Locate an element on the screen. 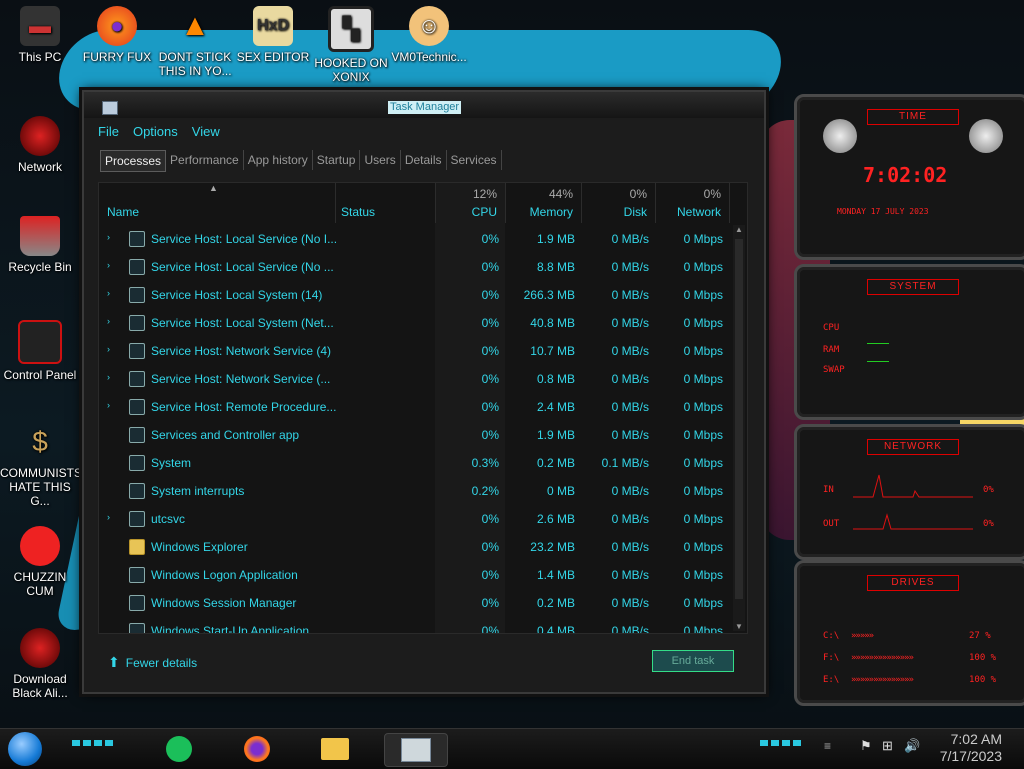 The height and width of the screenshot is (769, 1024). ram-label: RAM is located at coordinates (831, 350).